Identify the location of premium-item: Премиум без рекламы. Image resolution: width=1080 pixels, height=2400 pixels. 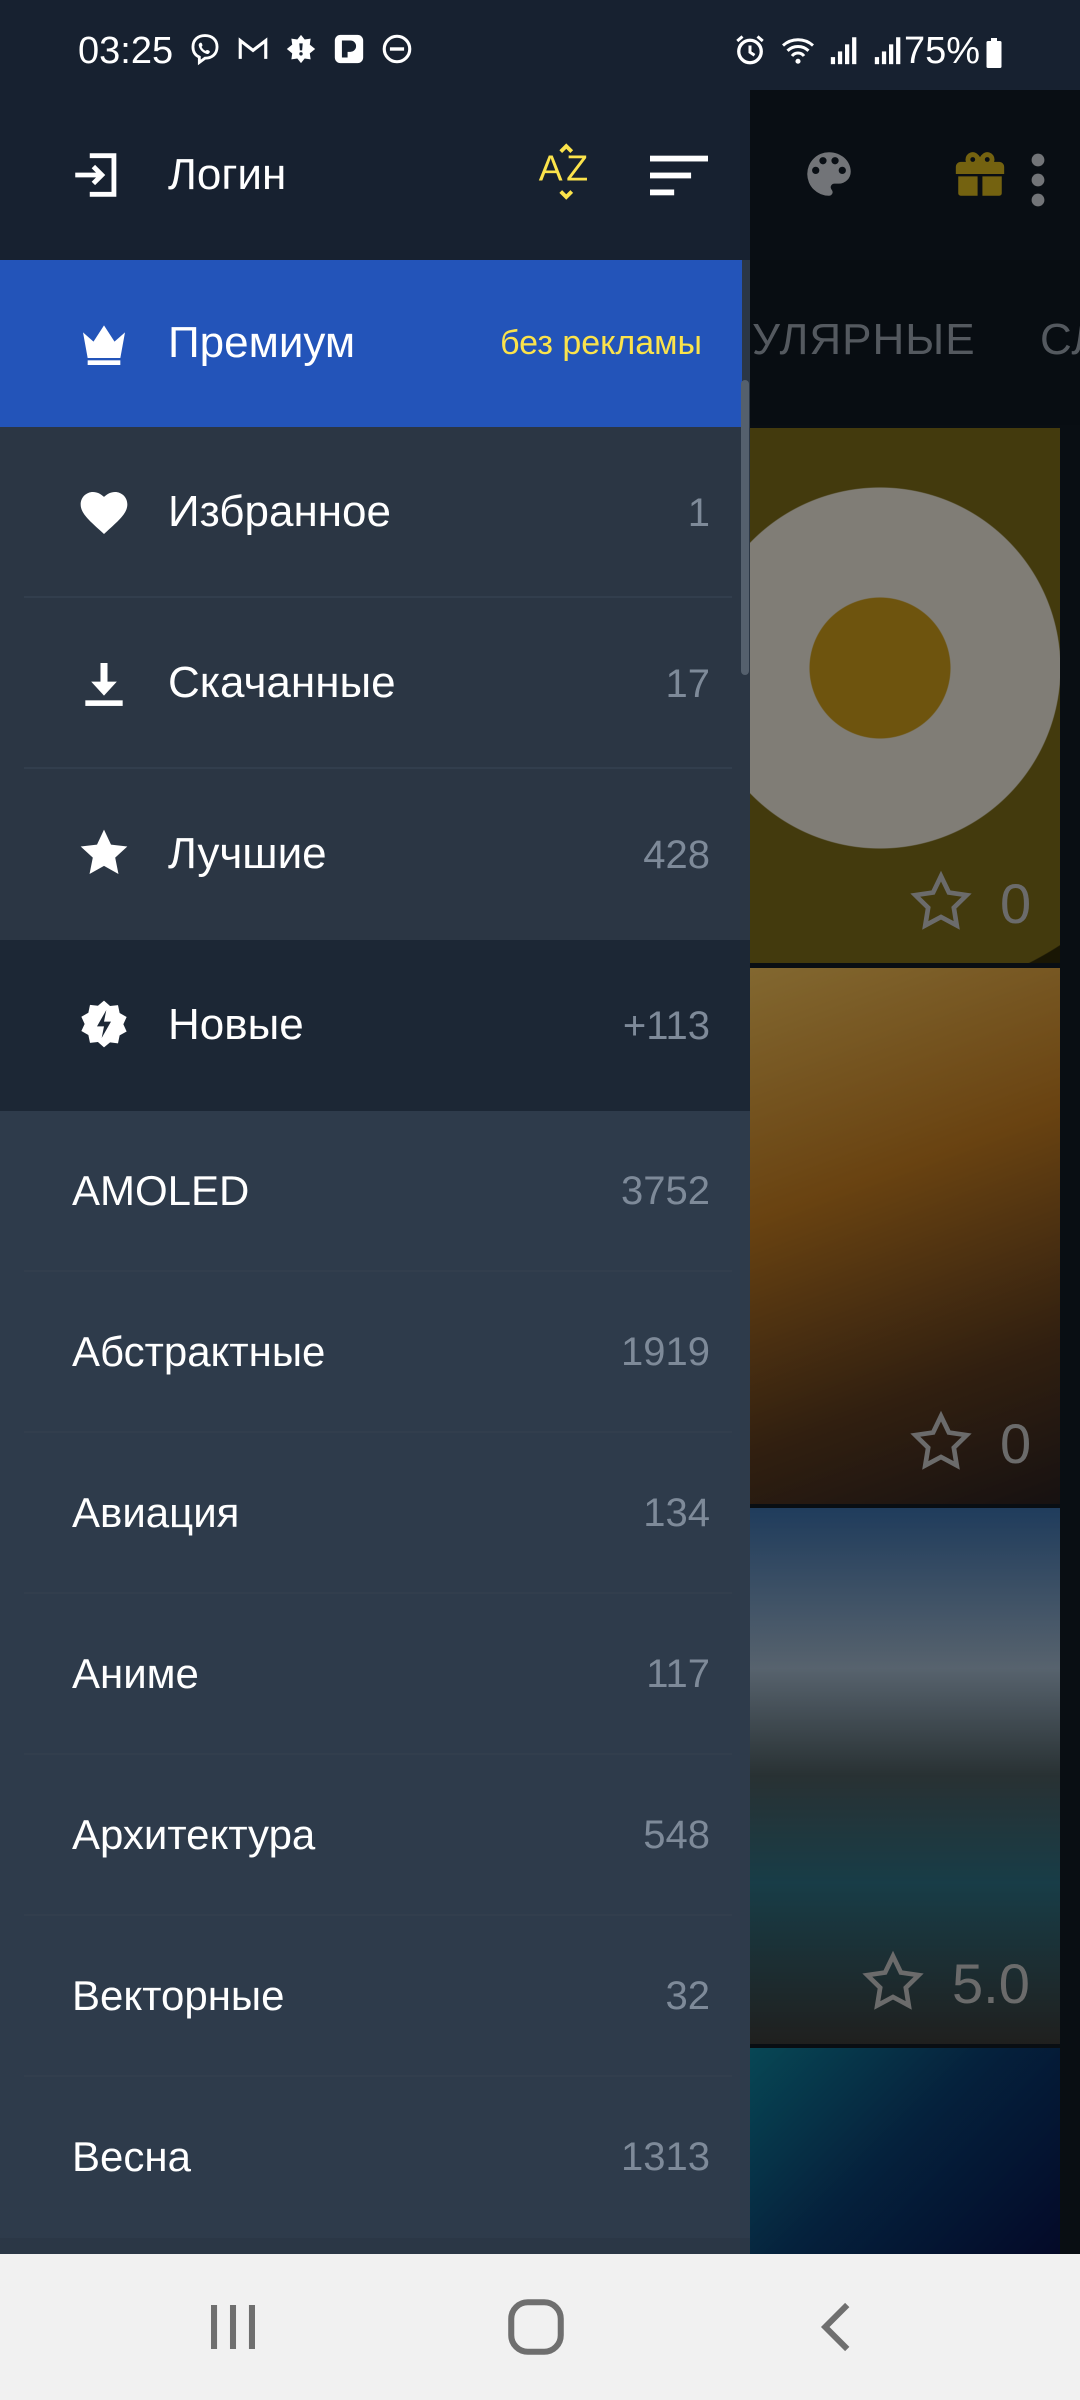
(371, 343).